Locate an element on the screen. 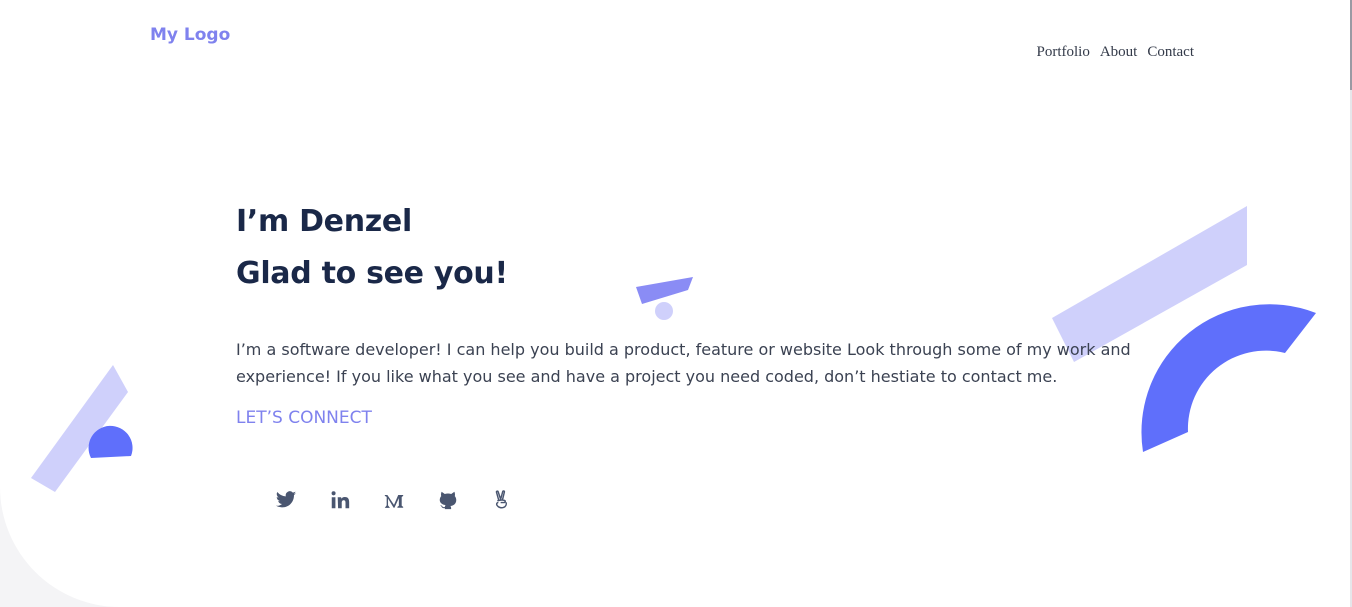 The height and width of the screenshot is (607, 1352). lets-connect-link: LET’S CONNECT is located at coordinates (304, 418).